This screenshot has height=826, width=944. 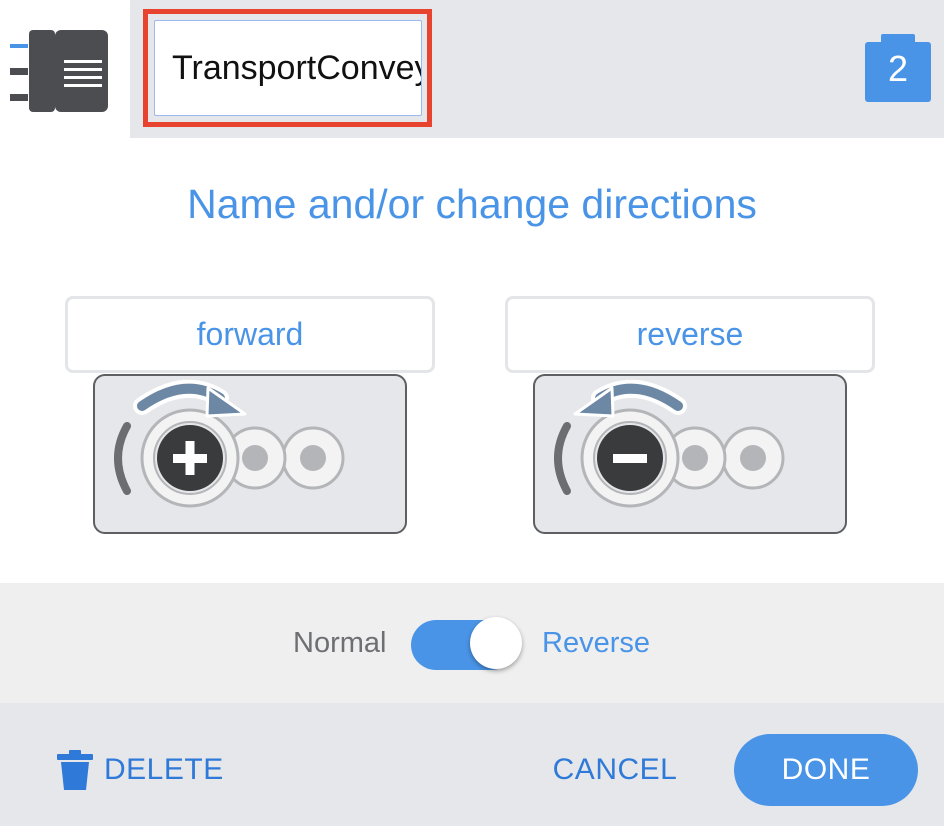 What do you see at coordinates (229, 443) in the screenshot?
I see `clockwise-motor-icon: +` at bounding box center [229, 443].